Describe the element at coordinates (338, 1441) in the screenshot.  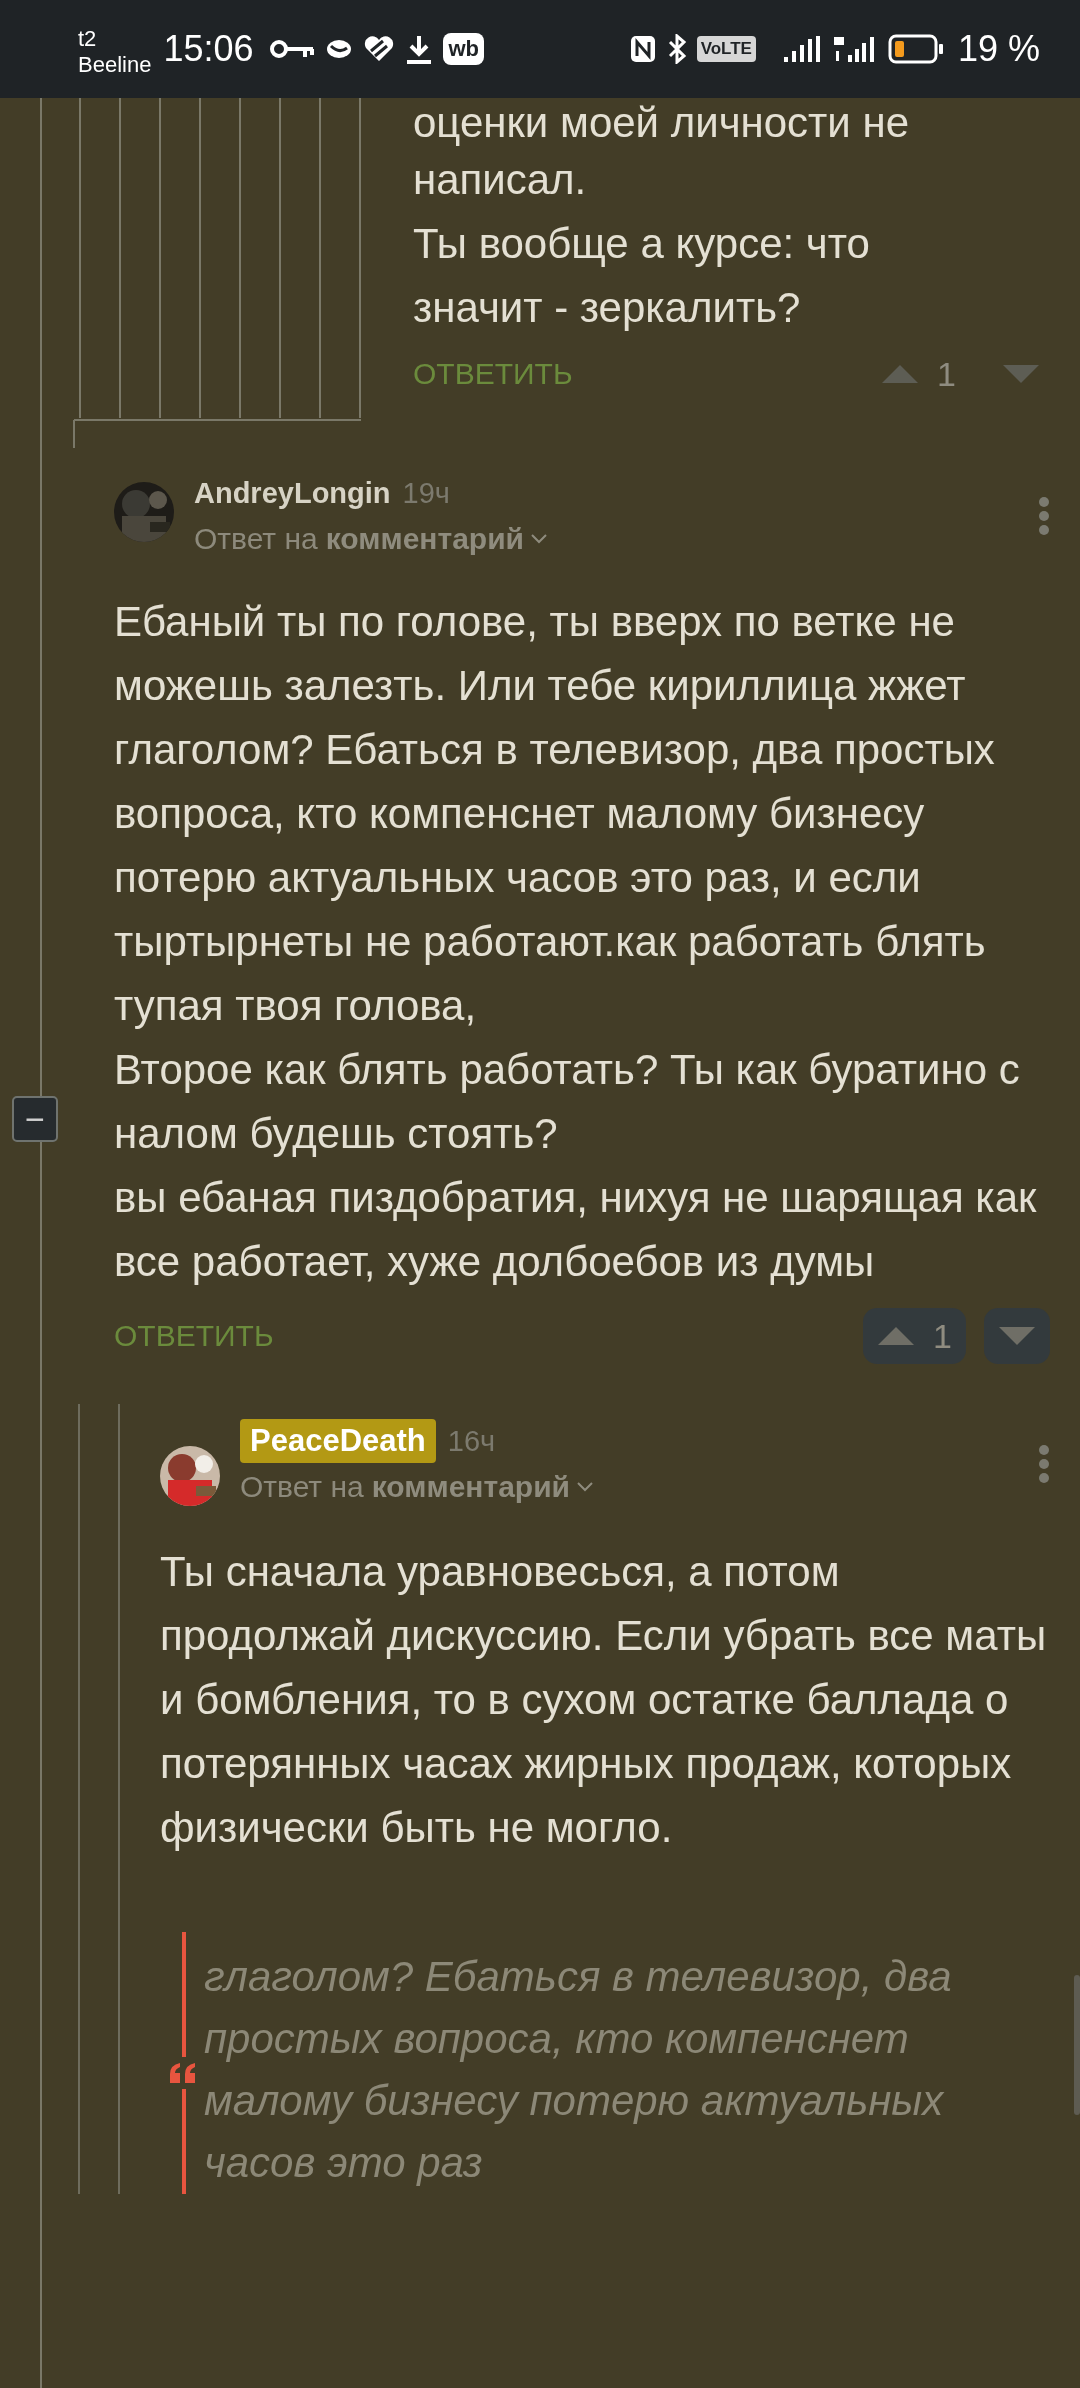
I see `username: PeaceDeath` at that location.